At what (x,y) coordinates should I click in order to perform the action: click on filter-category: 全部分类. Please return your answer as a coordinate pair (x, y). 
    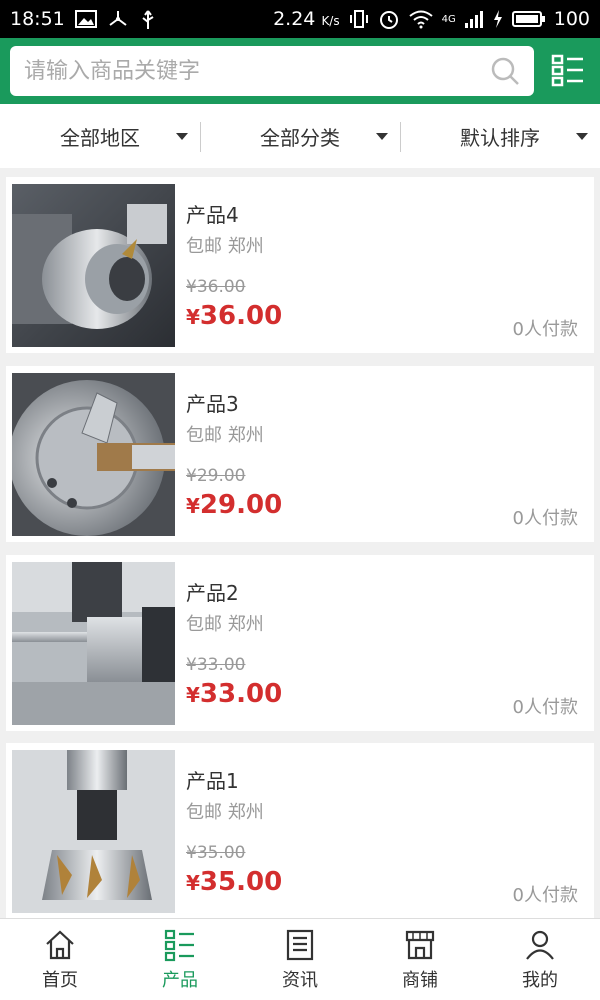
    Looking at the image, I should click on (300, 136).